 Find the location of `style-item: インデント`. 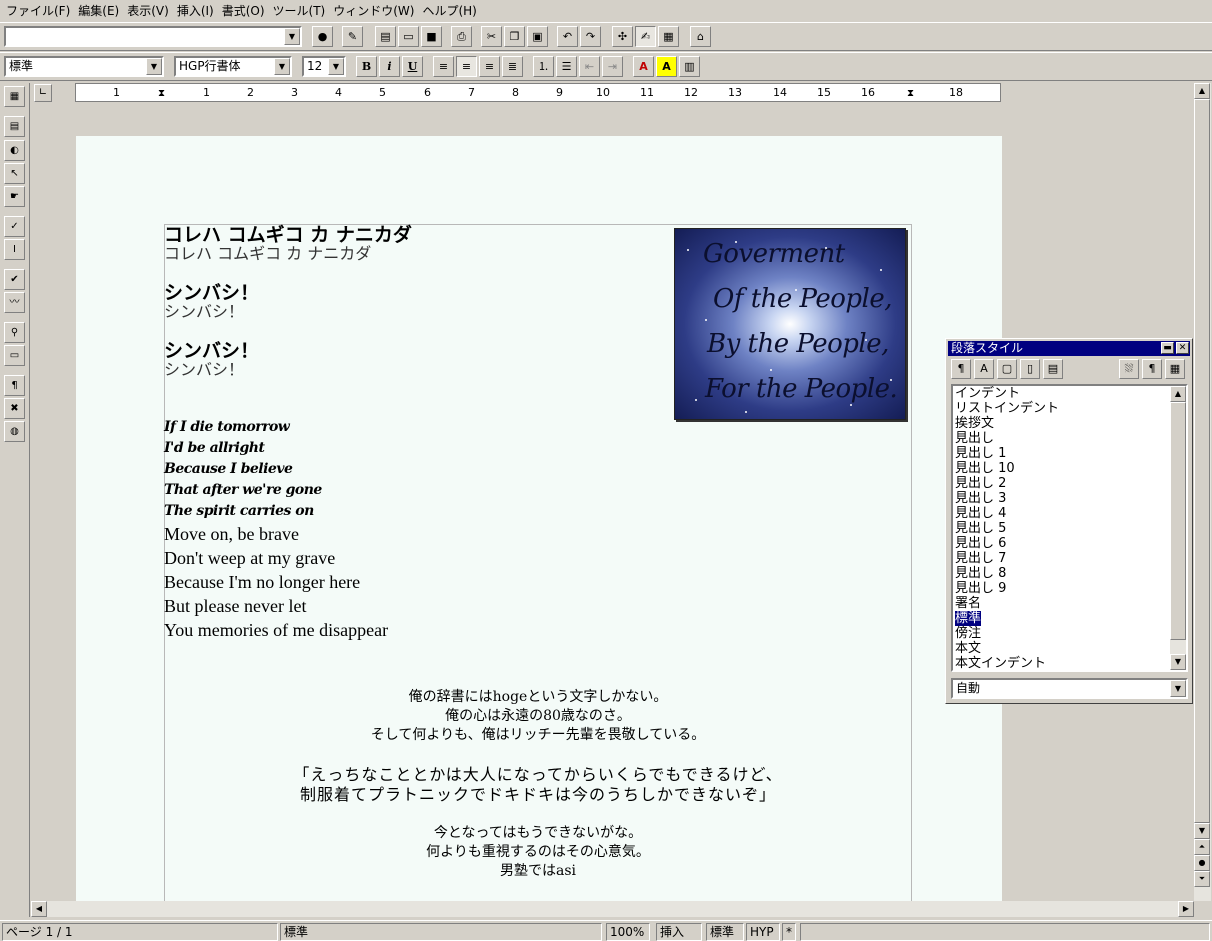

style-item: インデント is located at coordinates (987, 393).